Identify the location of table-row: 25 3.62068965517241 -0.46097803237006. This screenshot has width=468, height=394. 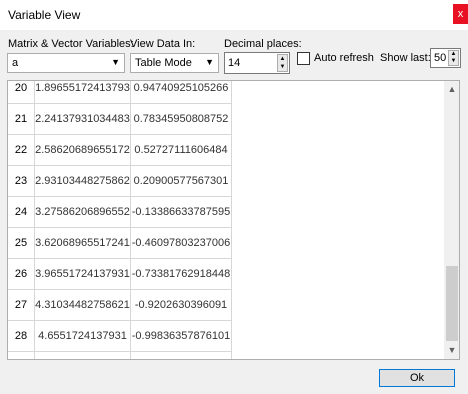
(133, 243).